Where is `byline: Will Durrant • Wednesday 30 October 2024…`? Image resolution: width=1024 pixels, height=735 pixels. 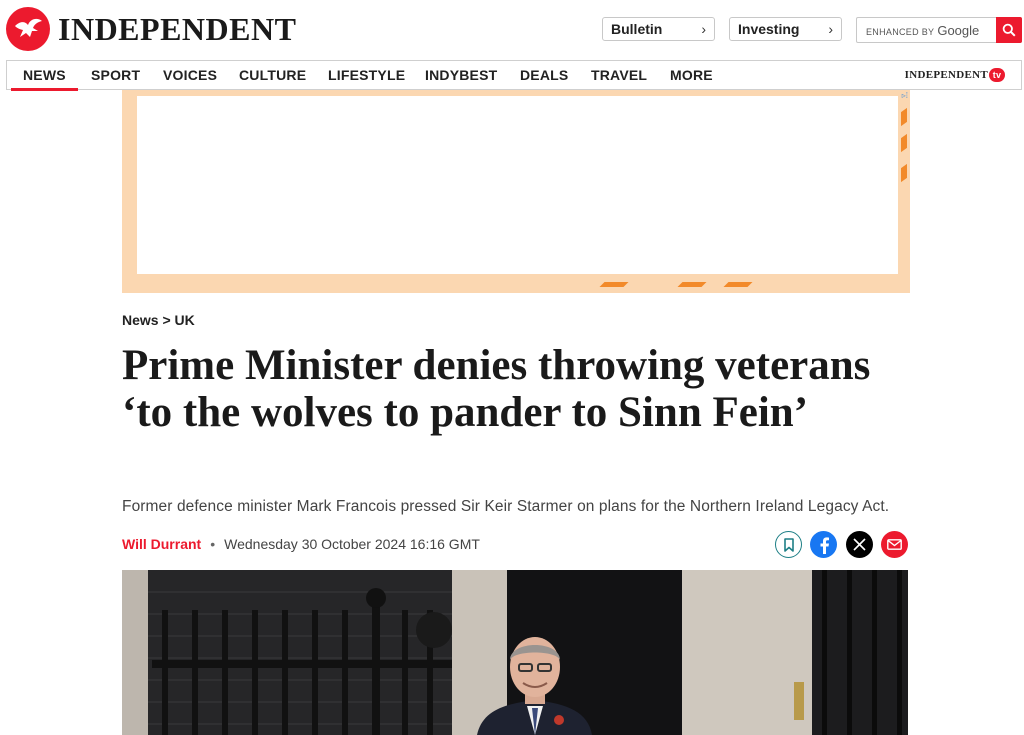
byline: Will Durrant • Wednesday 30 October 2024… is located at coordinates (301, 544).